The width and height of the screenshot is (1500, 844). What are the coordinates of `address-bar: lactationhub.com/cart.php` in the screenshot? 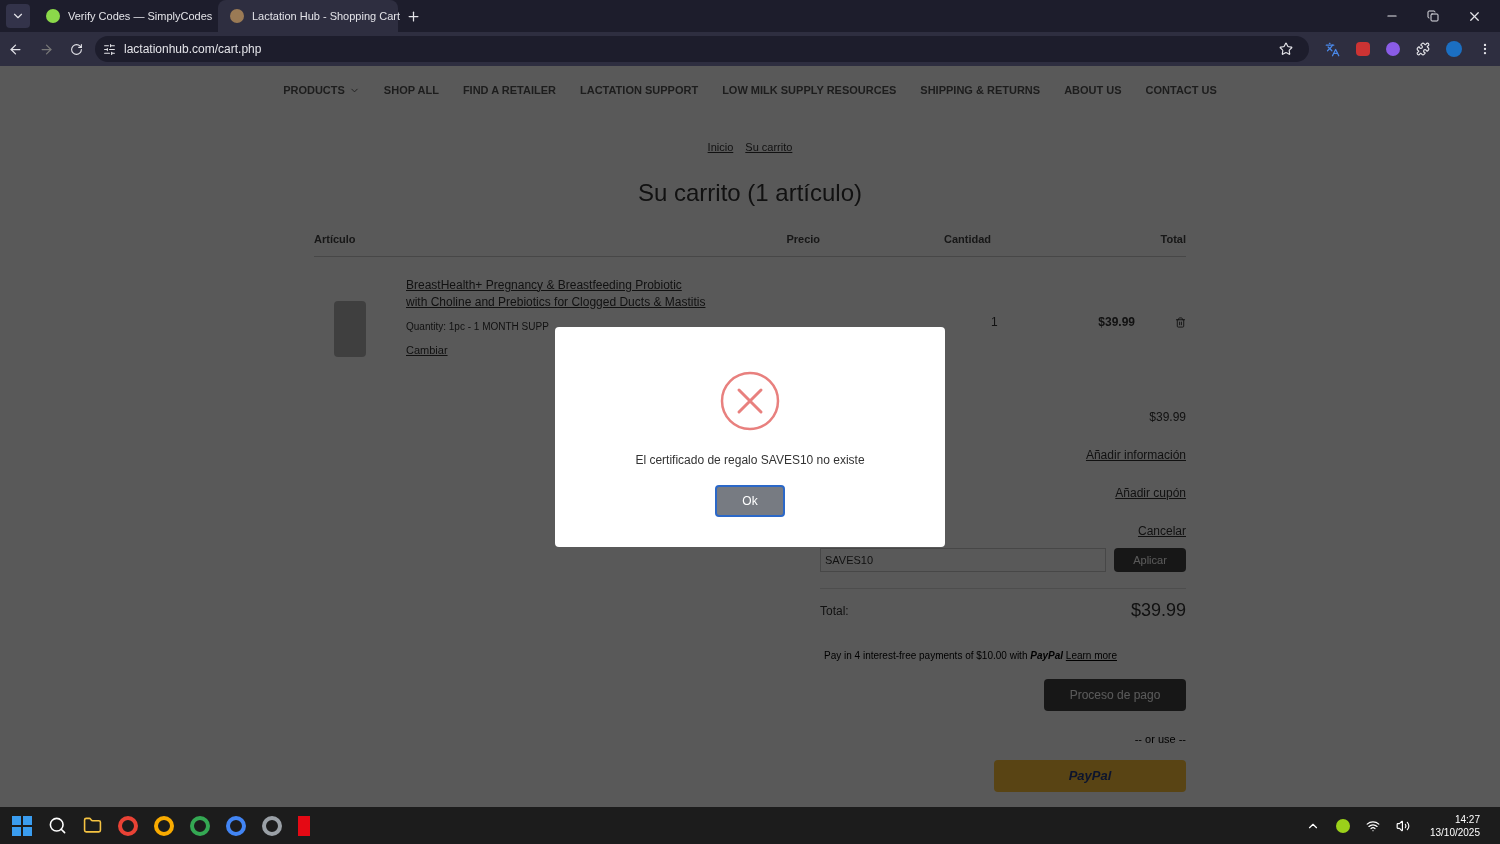 It's located at (702, 49).